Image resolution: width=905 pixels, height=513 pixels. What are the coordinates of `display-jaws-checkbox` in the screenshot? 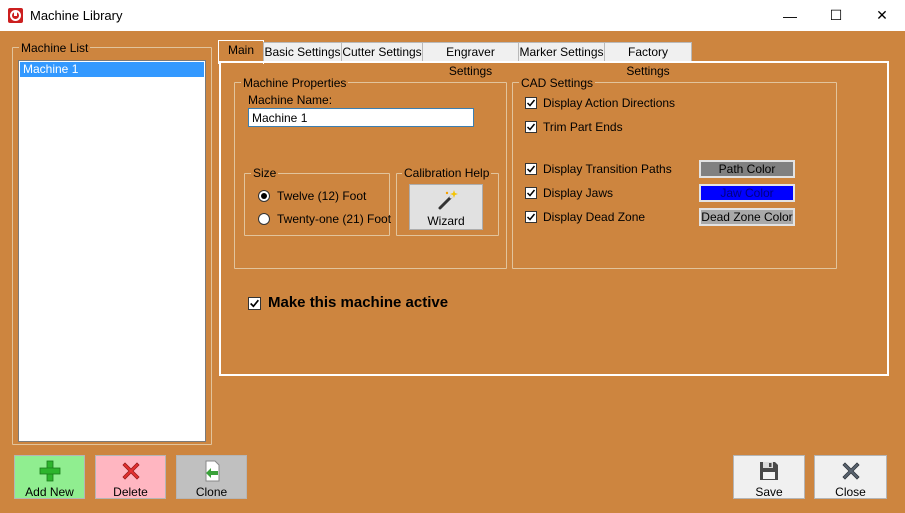 It's located at (531, 193).